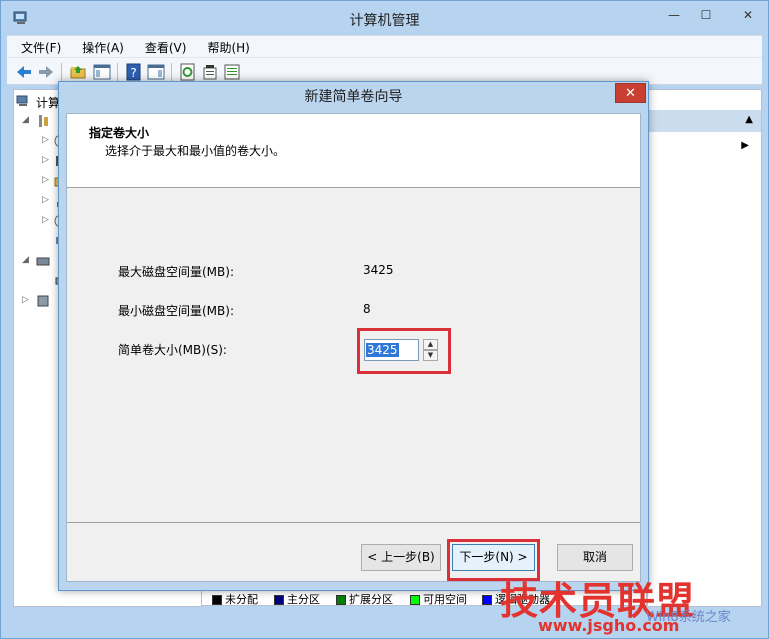  I want to click on spin-up-button: ▲, so click(430, 344).